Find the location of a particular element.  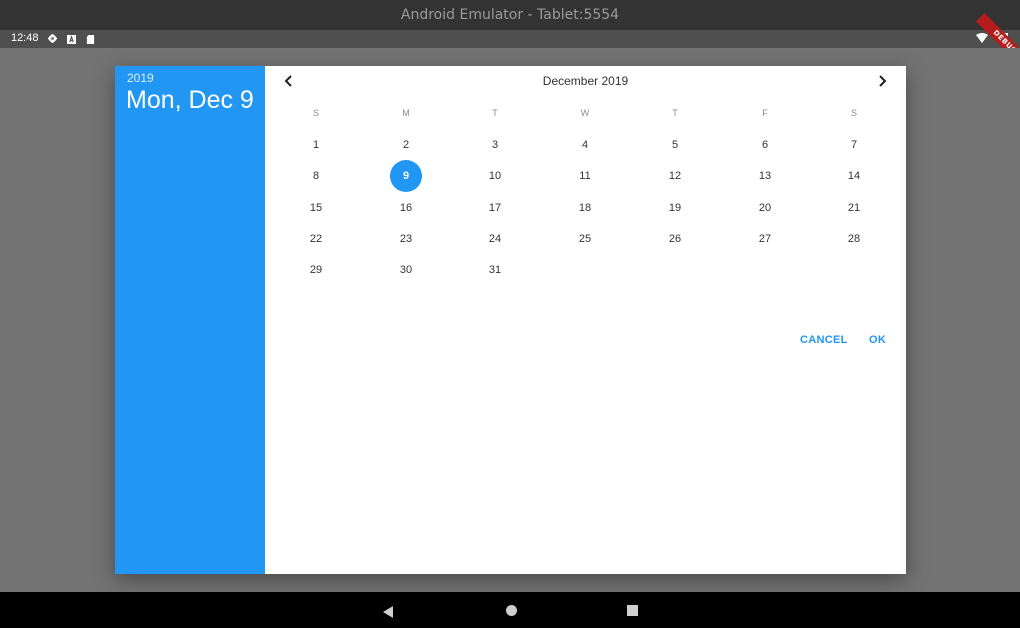

date-picker-header: 2019 Mon, Dec 9 is located at coordinates (190, 320).